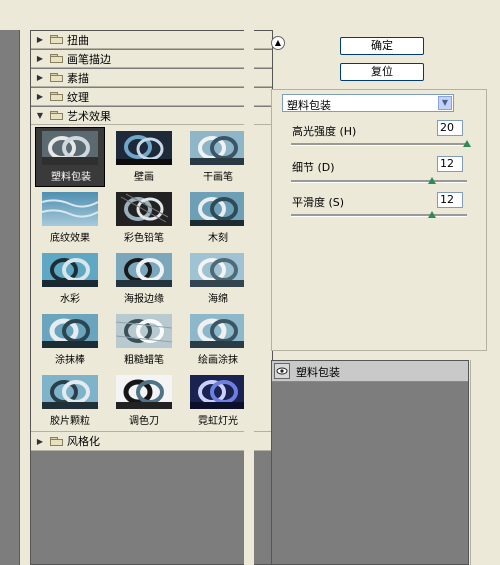  I want to click on filter-label: 海绵, so click(218, 299).